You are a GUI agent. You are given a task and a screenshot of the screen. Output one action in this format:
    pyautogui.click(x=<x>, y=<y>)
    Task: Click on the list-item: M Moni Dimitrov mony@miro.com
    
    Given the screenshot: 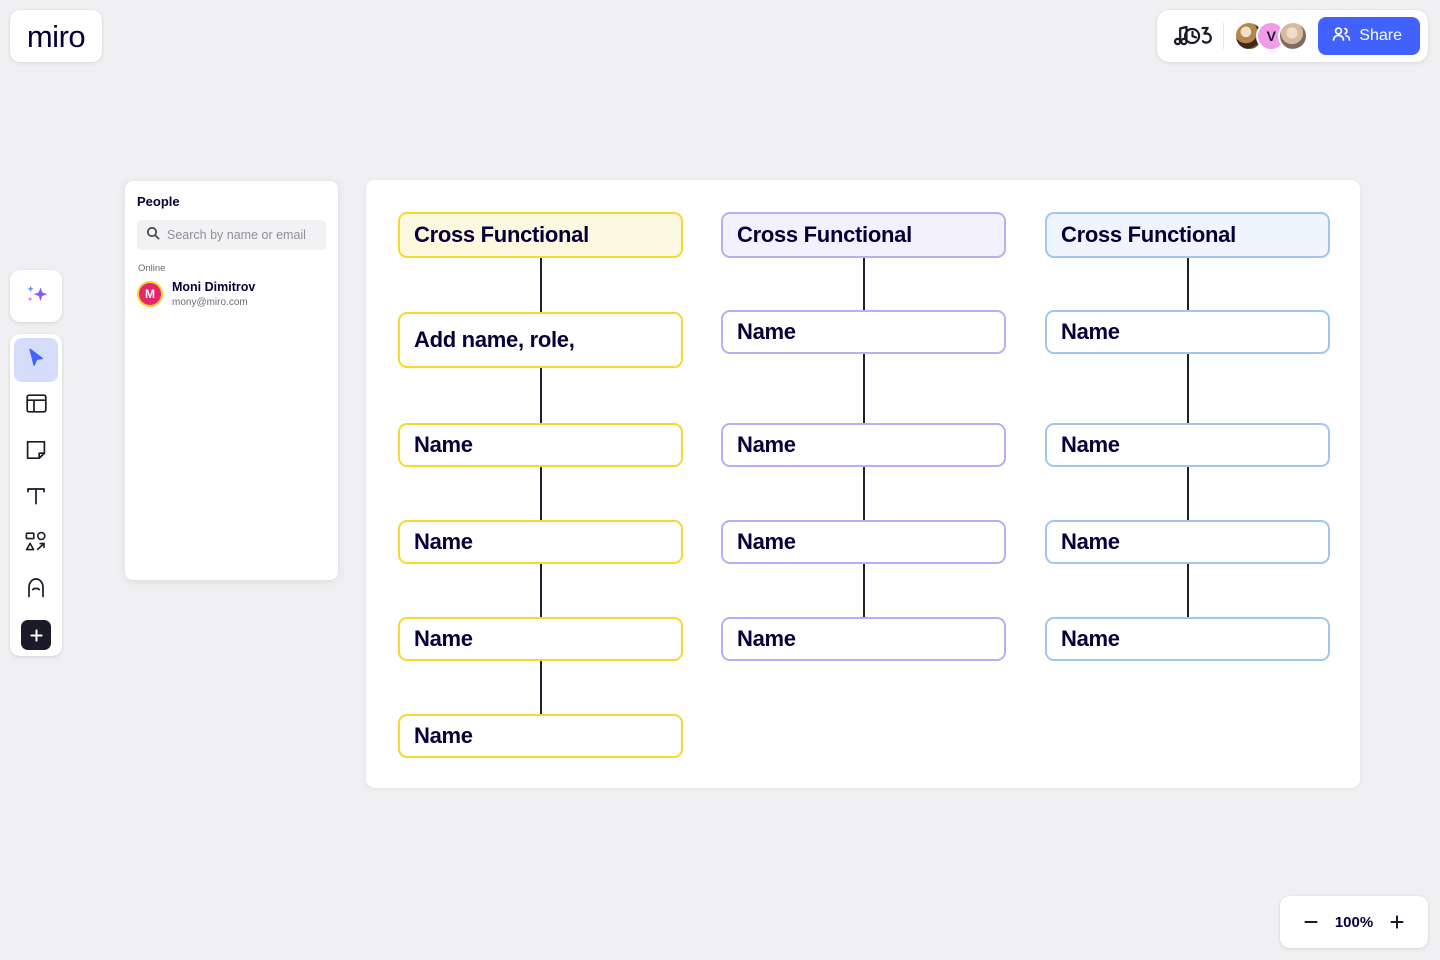 What is the action you would take?
    pyautogui.click(x=231, y=294)
    